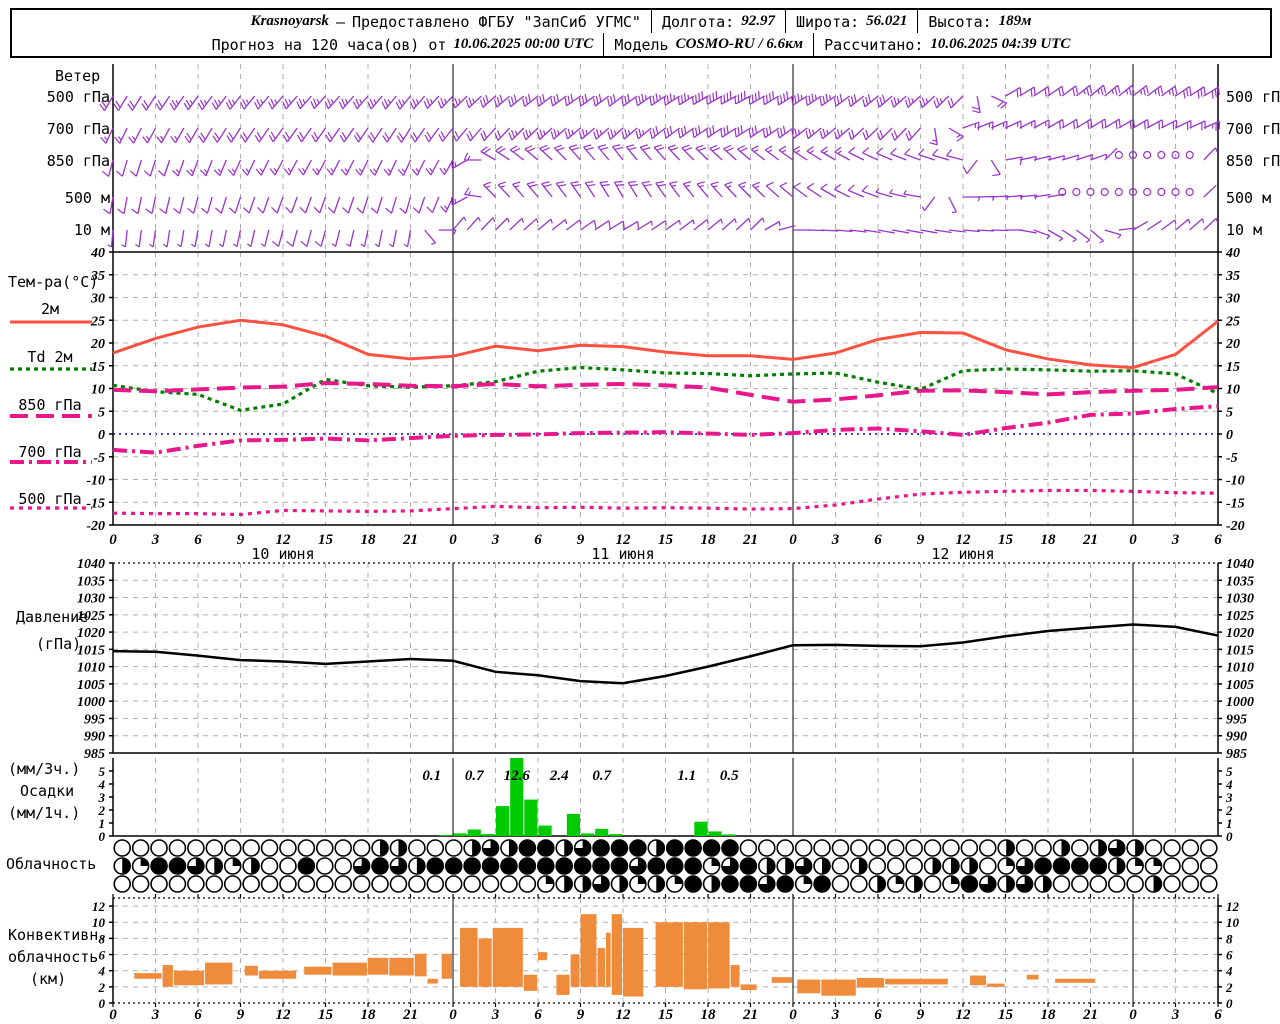  Describe the element at coordinates (1240, 599) in the screenshot. I see `svg-text: 1030` at that location.